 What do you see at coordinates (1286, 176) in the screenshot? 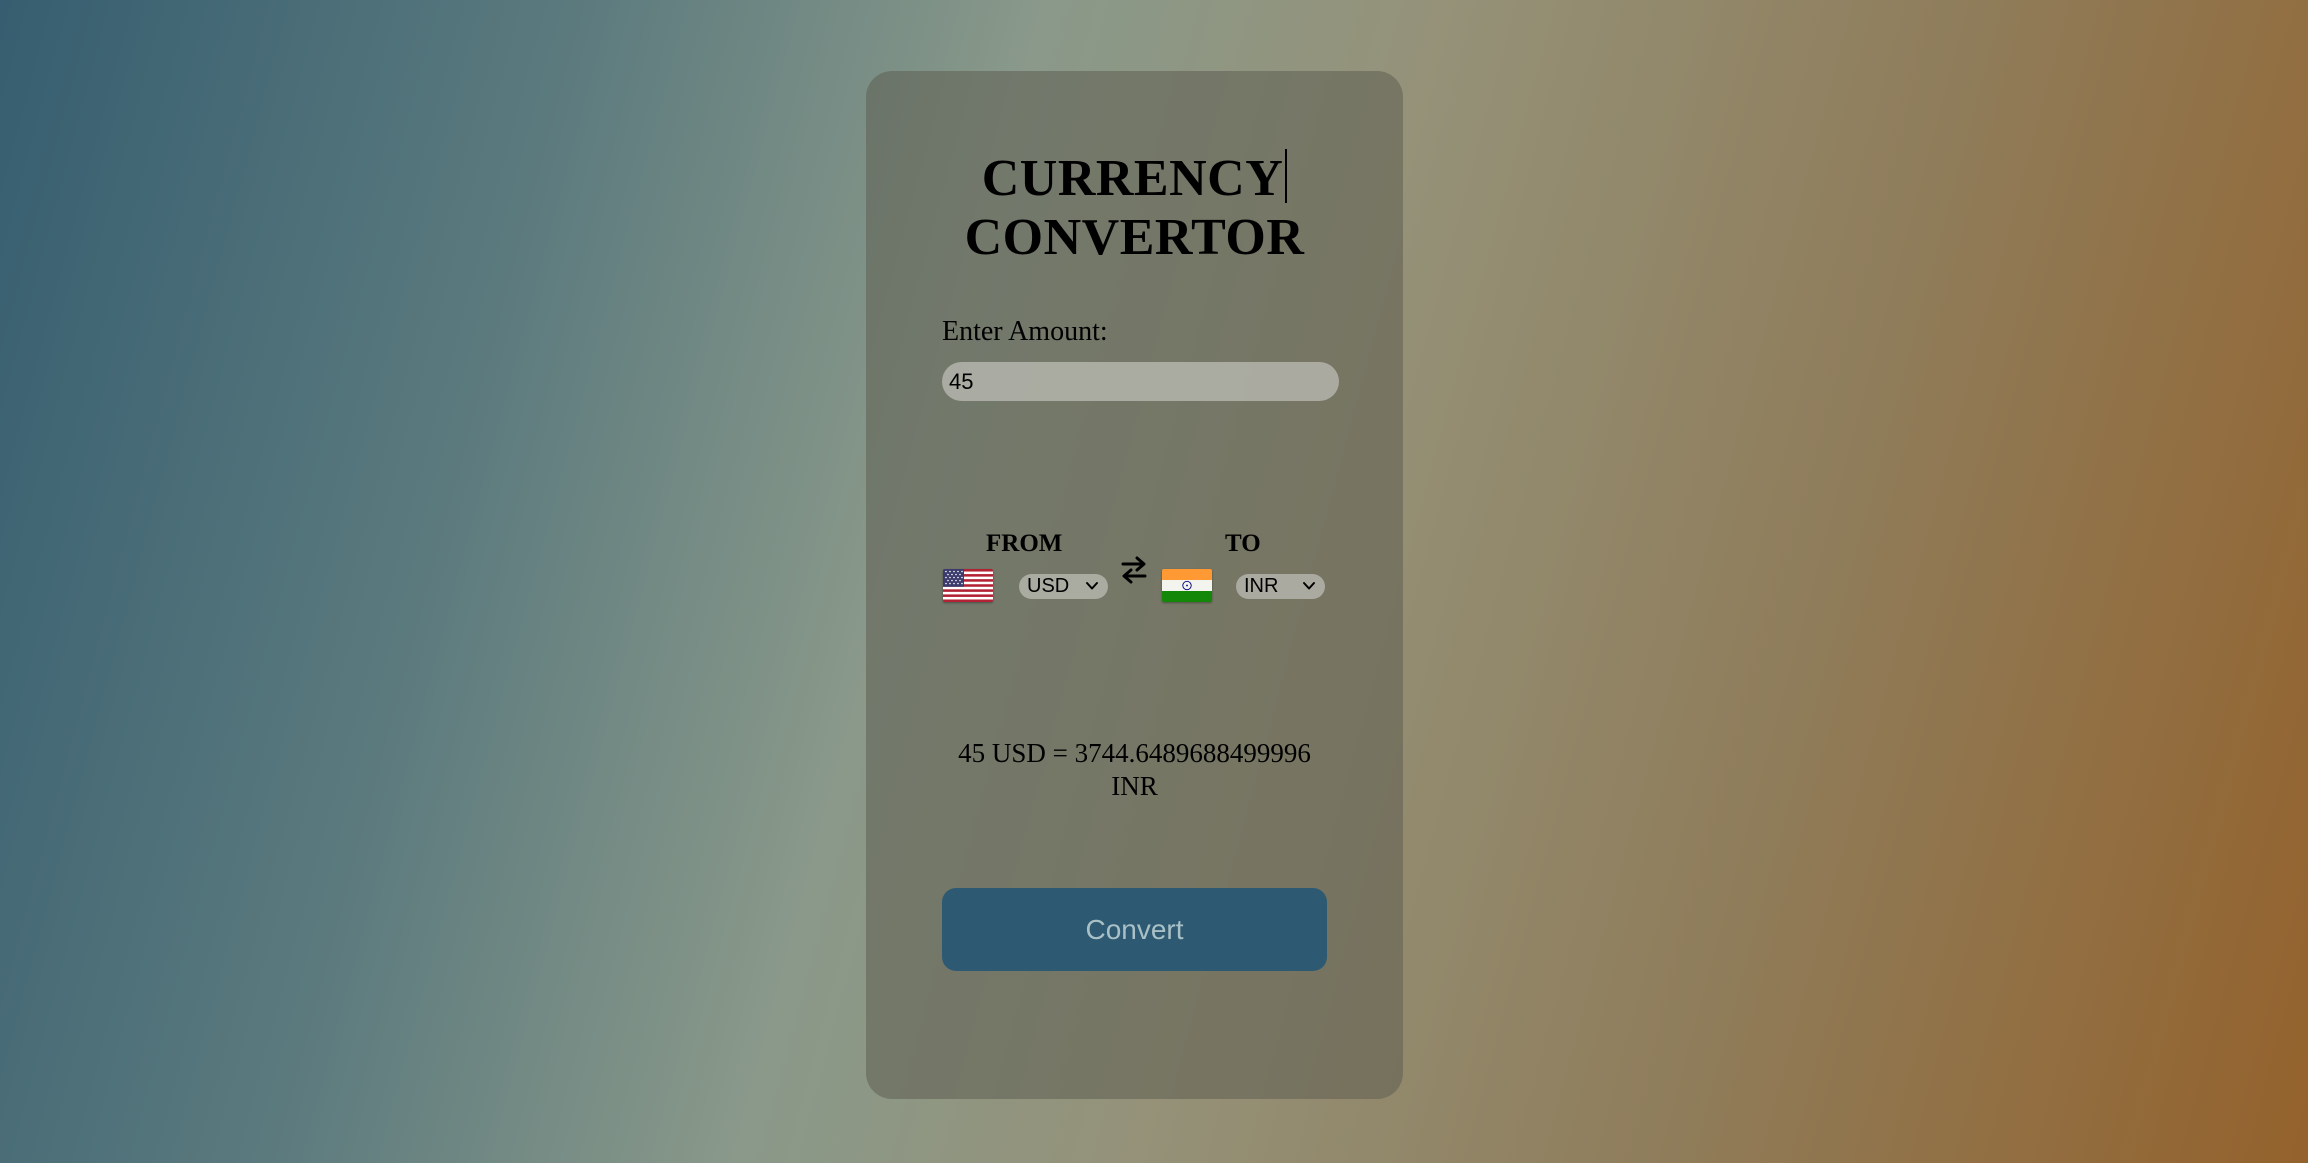
I see `text-caret` at bounding box center [1286, 176].